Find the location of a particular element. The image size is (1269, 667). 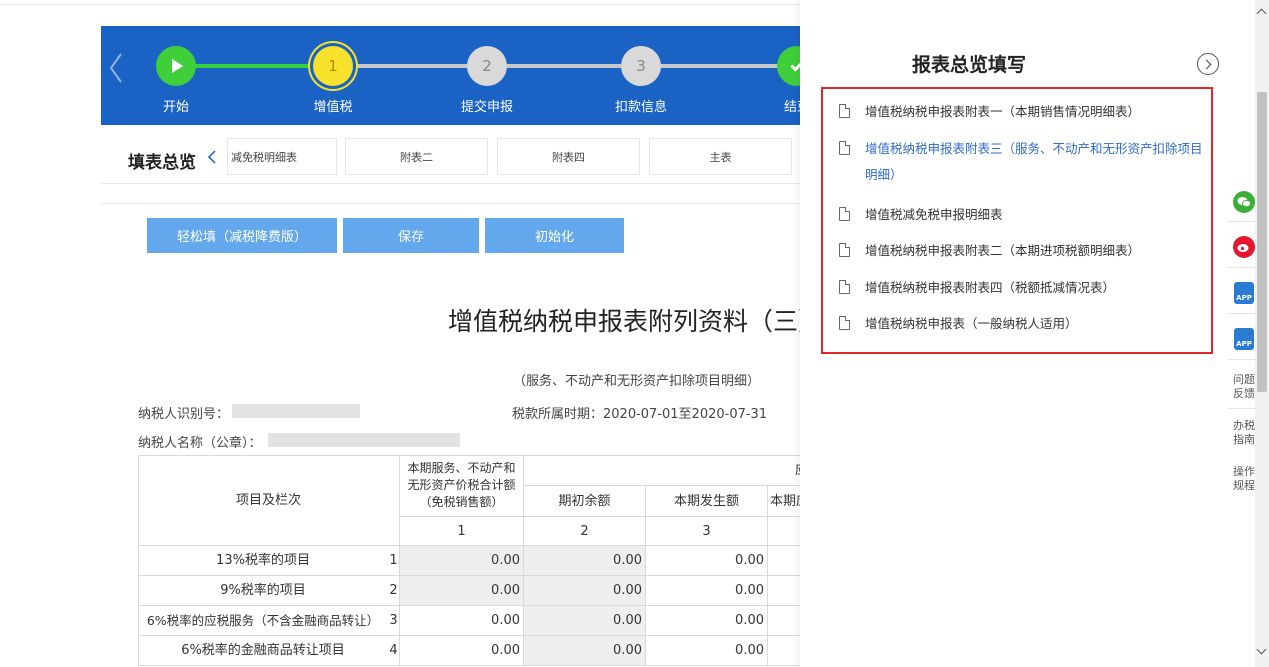

report-item-main: 增值税纳税申报表（一般纳税人适用） is located at coordinates (1019, 324).